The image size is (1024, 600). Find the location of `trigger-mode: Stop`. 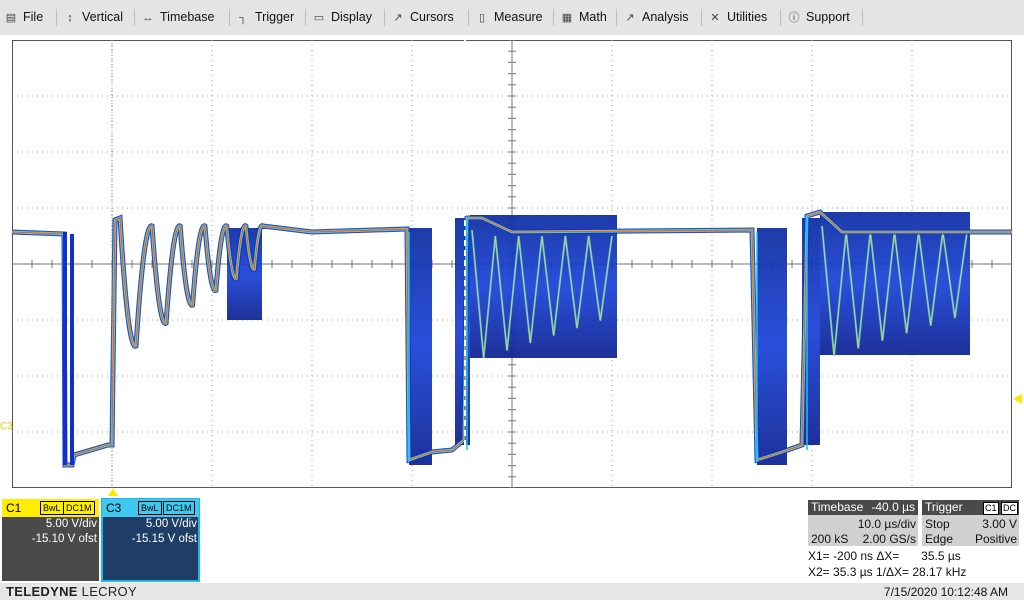

trigger-mode: Stop is located at coordinates (937, 524).